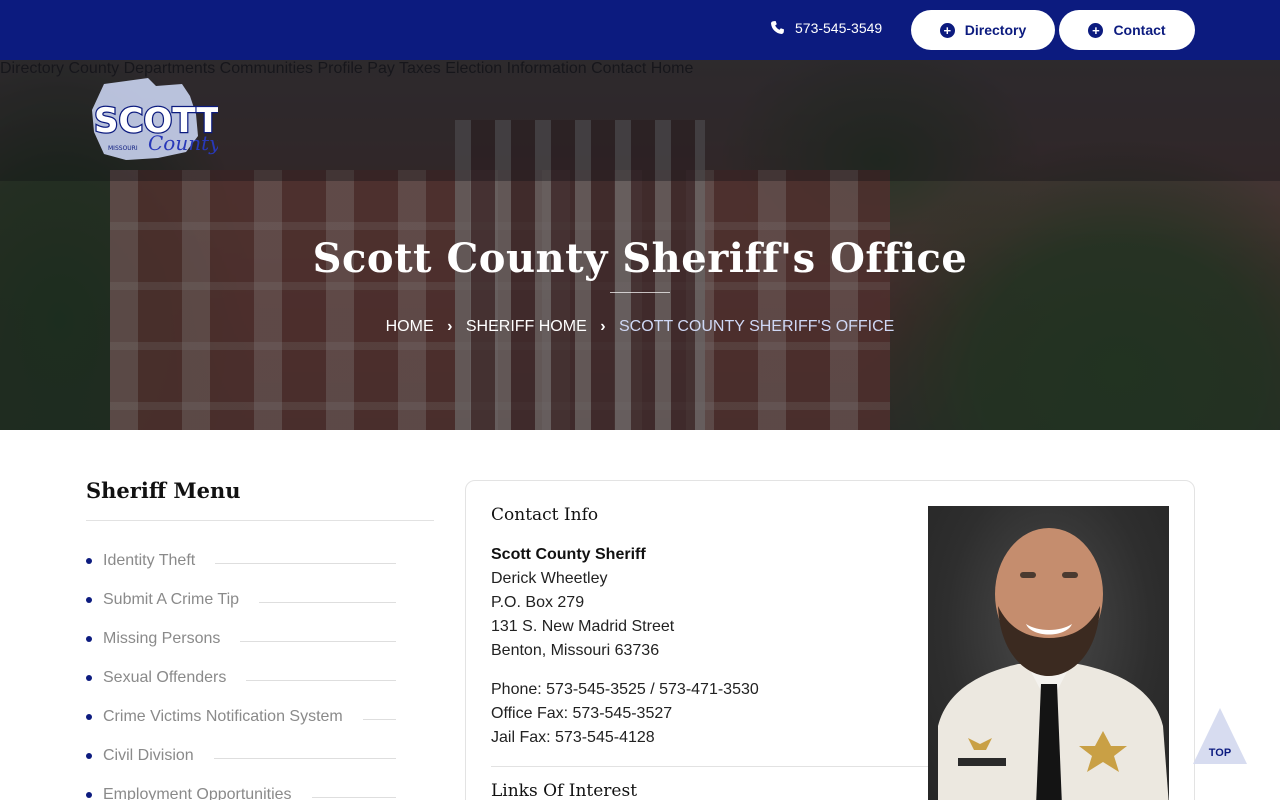 This screenshot has width=1280, height=800. Describe the element at coordinates (573, 737) in the screenshot. I see `jail-fax: Jail Fax: 573-545-4128` at that location.